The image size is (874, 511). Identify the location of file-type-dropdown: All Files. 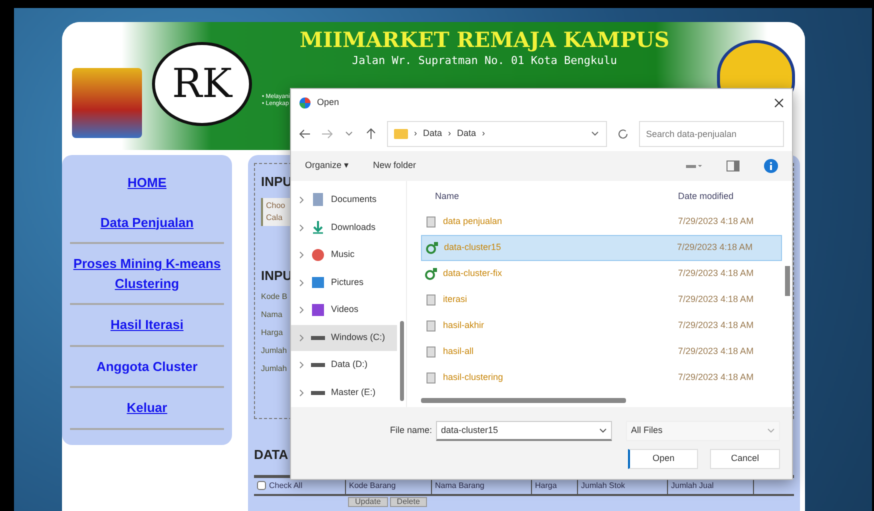
(703, 431).